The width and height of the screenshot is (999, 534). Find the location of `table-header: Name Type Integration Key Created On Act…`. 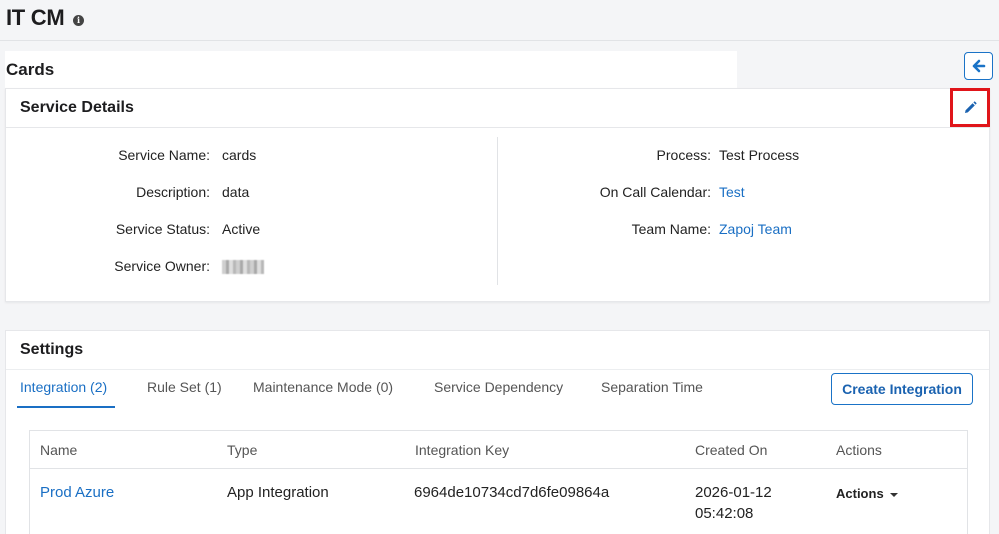

table-header: Name Type Integration Key Created On Act… is located at coordinates (498, 450).